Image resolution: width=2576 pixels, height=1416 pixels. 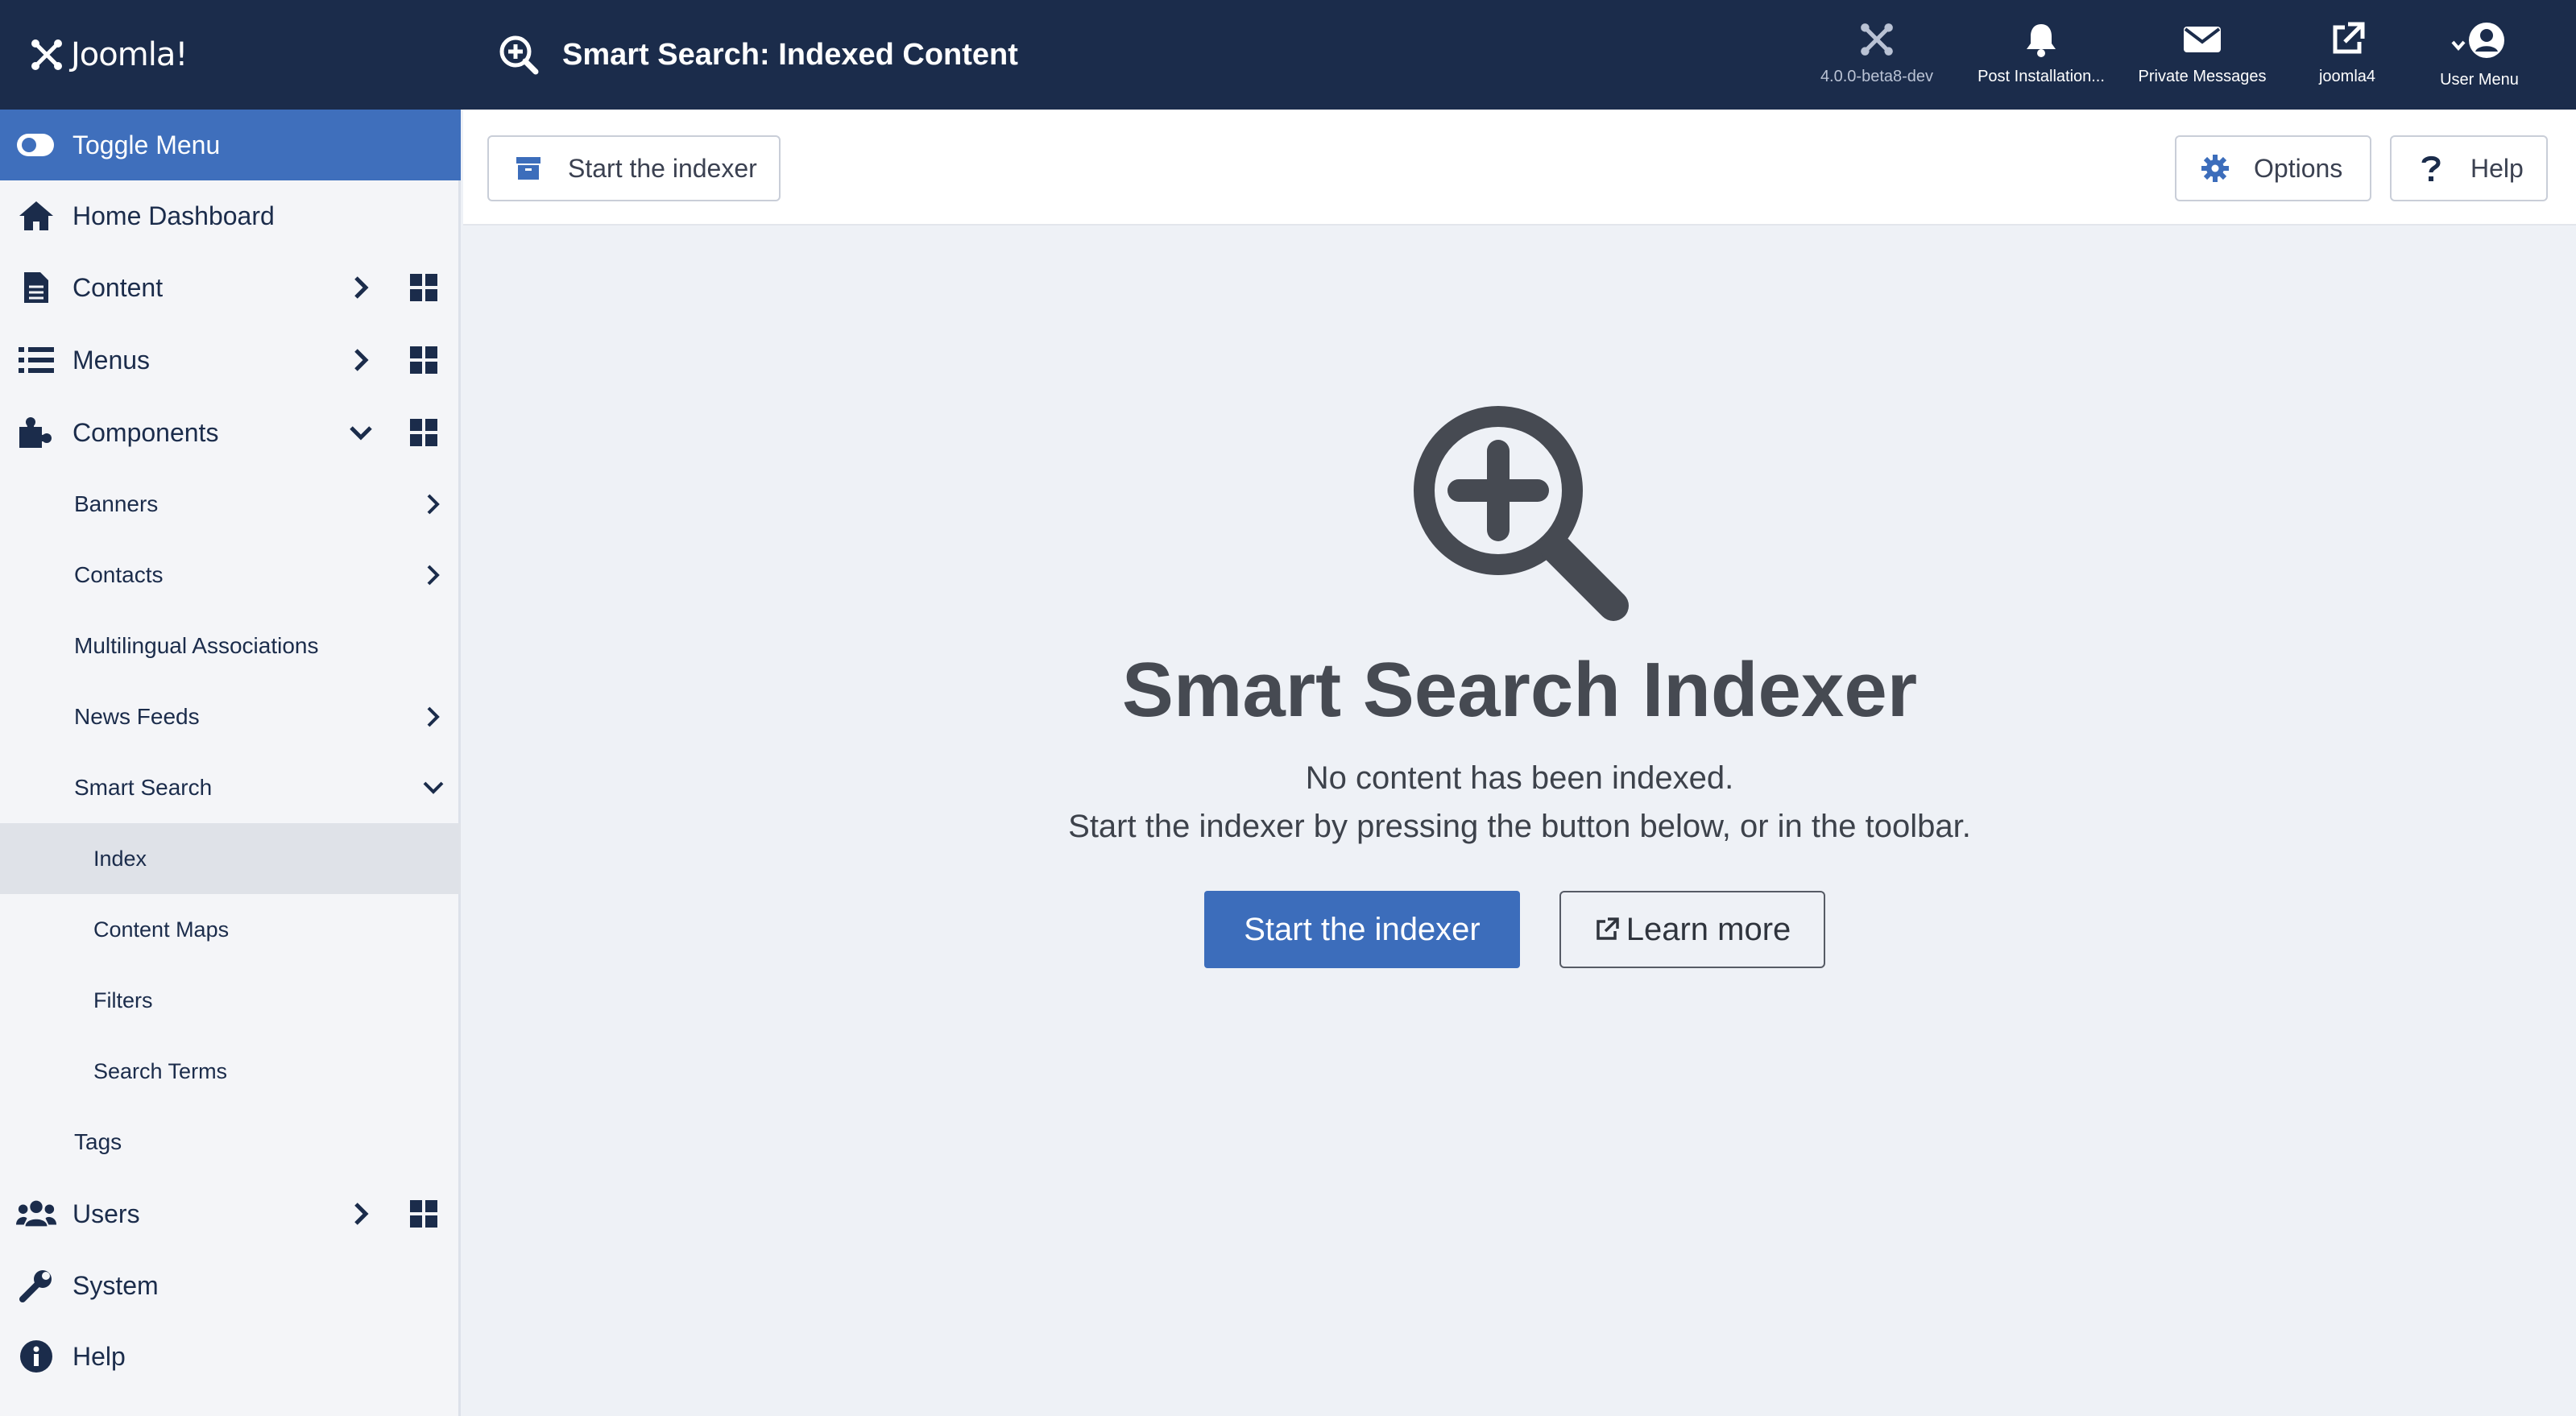 What do you see at coordinates (230, 1214) in the screenshot?
I see `sidebar-item-users: Users` at bounding box center [230, 1214].